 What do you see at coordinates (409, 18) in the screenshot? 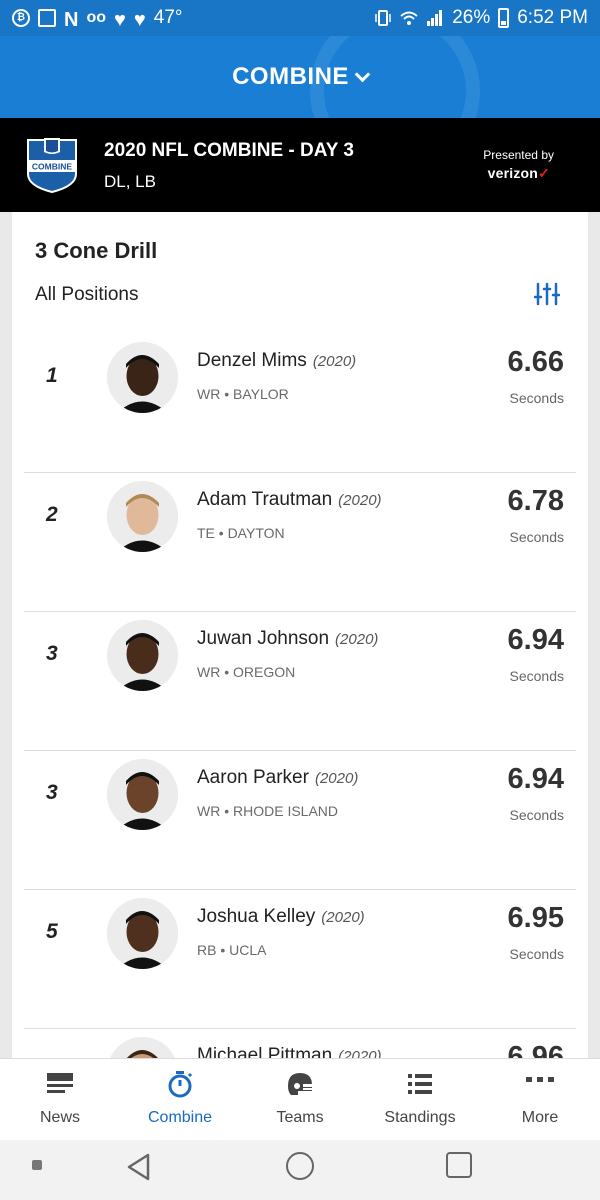
I see `wifi-icon` at bounding box center [409, 18].